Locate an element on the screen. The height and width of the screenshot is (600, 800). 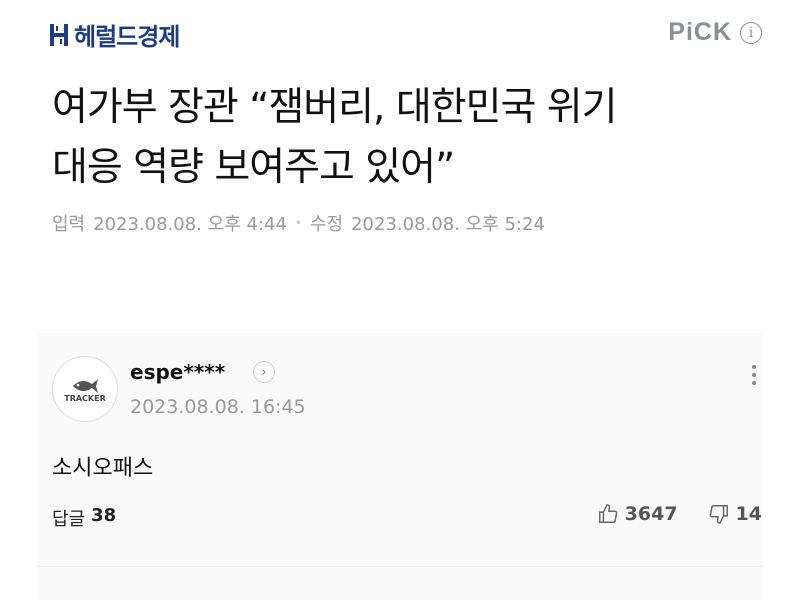
more-options-icon is located at coordinates (754, 375).